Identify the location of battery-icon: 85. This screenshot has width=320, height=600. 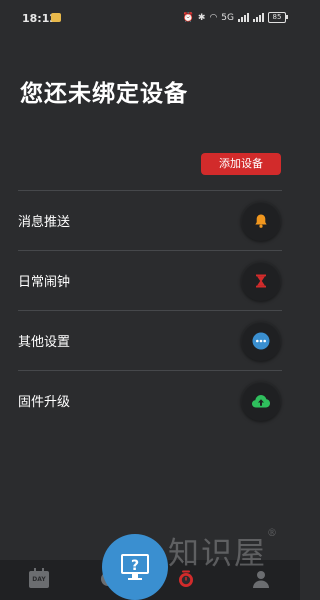
(278, 17).